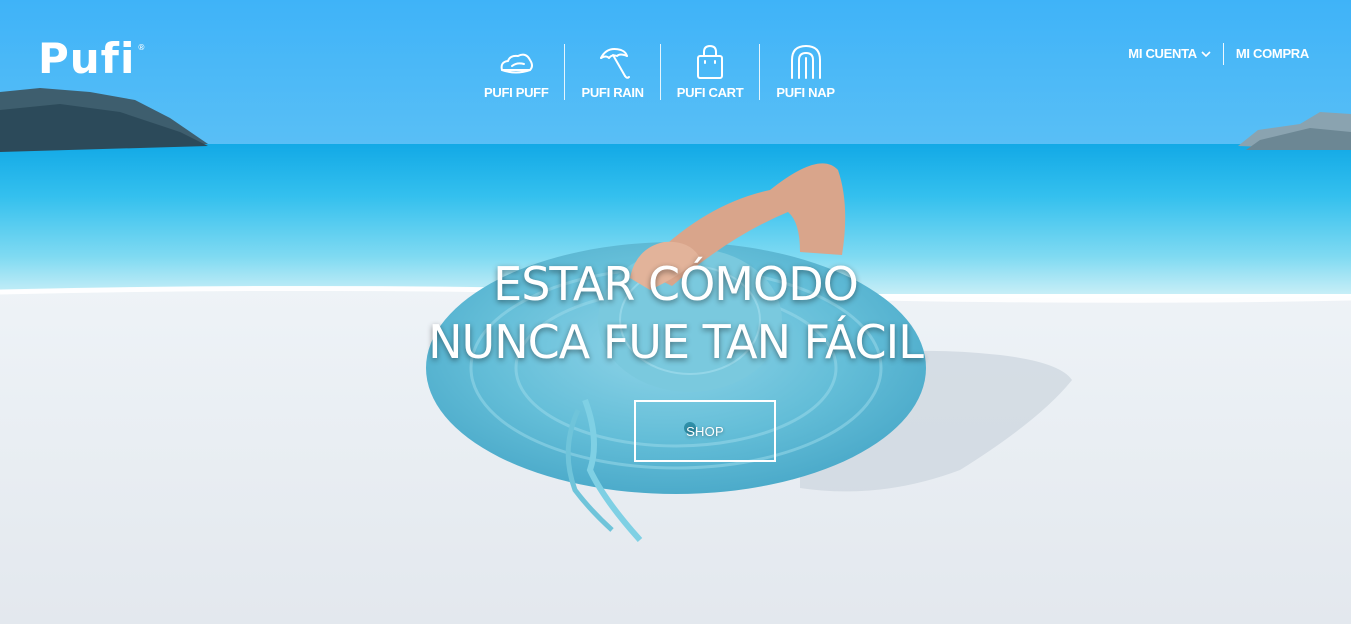 The width and height of the screenshot is (1351, 624). Describe the element at coordinates (612, 92) in the screenshot. I see `nav-label-pufi-rain: PUFI RAIN` at that location.